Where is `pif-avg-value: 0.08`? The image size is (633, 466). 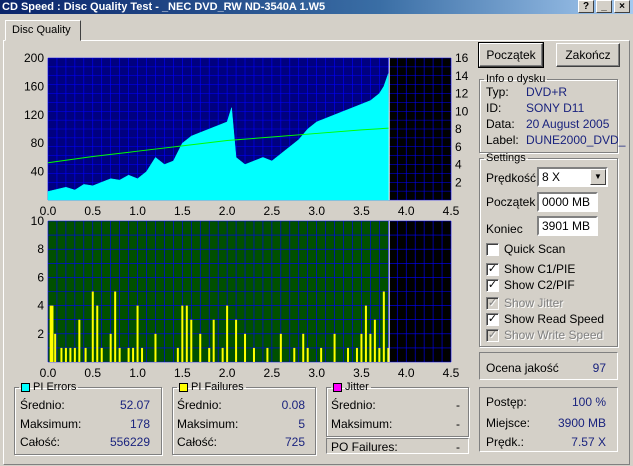
pif-avg-value: 0.08 is located at coordinates (293, 405).